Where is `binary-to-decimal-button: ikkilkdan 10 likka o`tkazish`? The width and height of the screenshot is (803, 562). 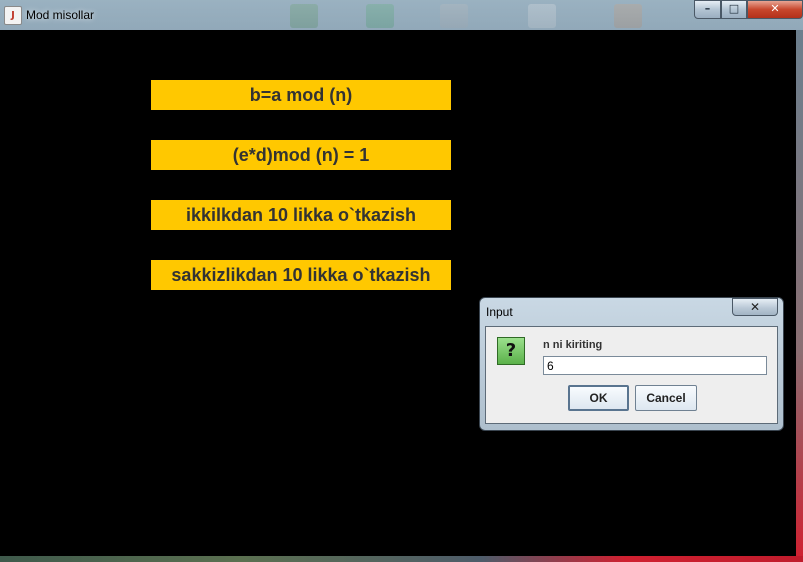
binary-to-decimal-button: ikkilkdan 10 likka o`tkazish is located at coordinates (301, 215).